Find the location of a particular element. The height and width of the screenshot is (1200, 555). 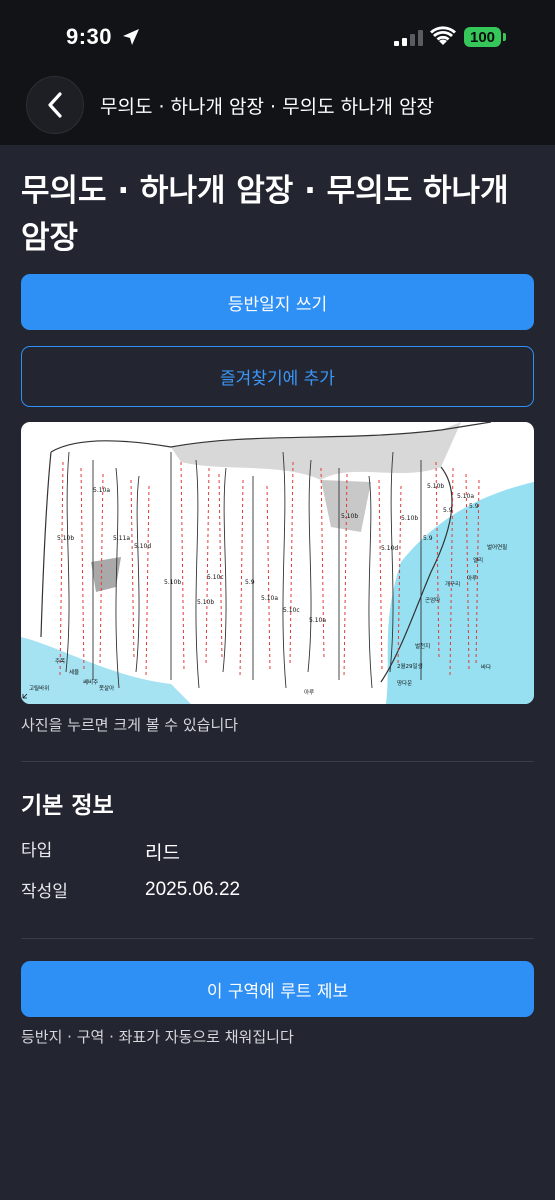

route-name-label: 2월29일생 is located at coordinates (410, 666).